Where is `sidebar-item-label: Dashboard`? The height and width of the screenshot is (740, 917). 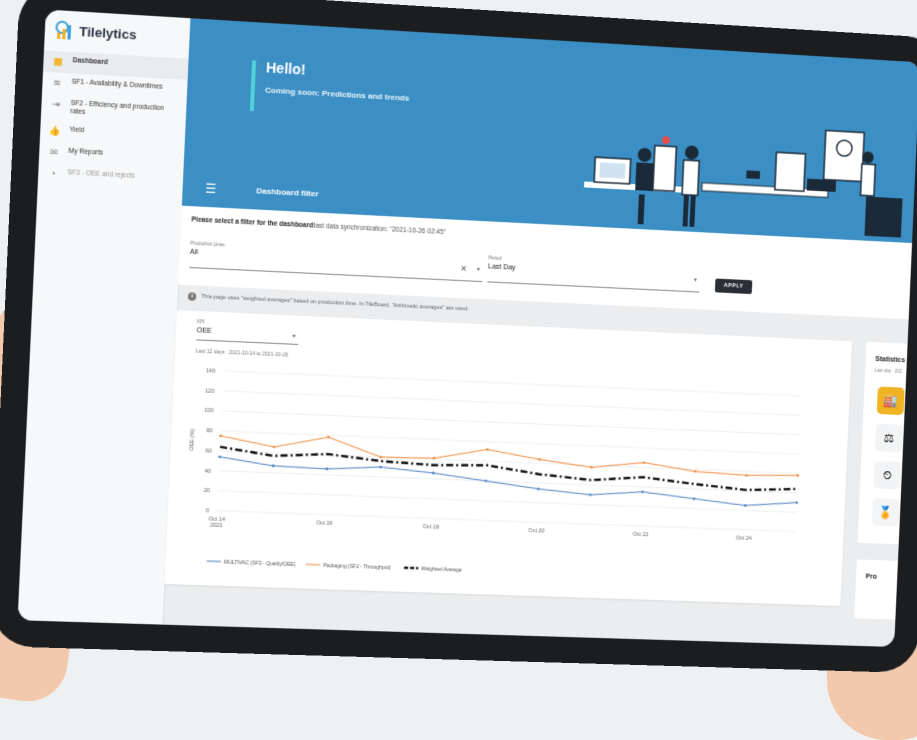 sidebar-item-label: Dashboard is located at coordinates (90, 62).